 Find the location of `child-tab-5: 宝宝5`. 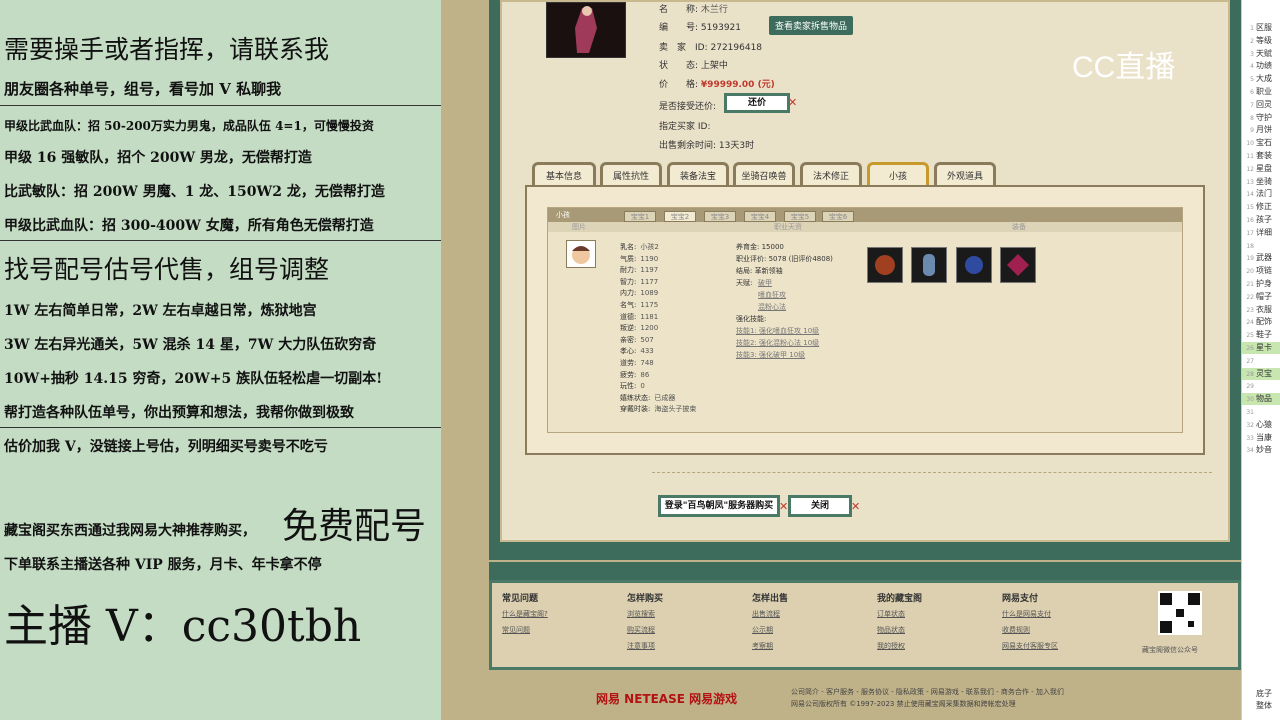

child-tab-5: 宝宝5 is located at coordinates (800, 216).